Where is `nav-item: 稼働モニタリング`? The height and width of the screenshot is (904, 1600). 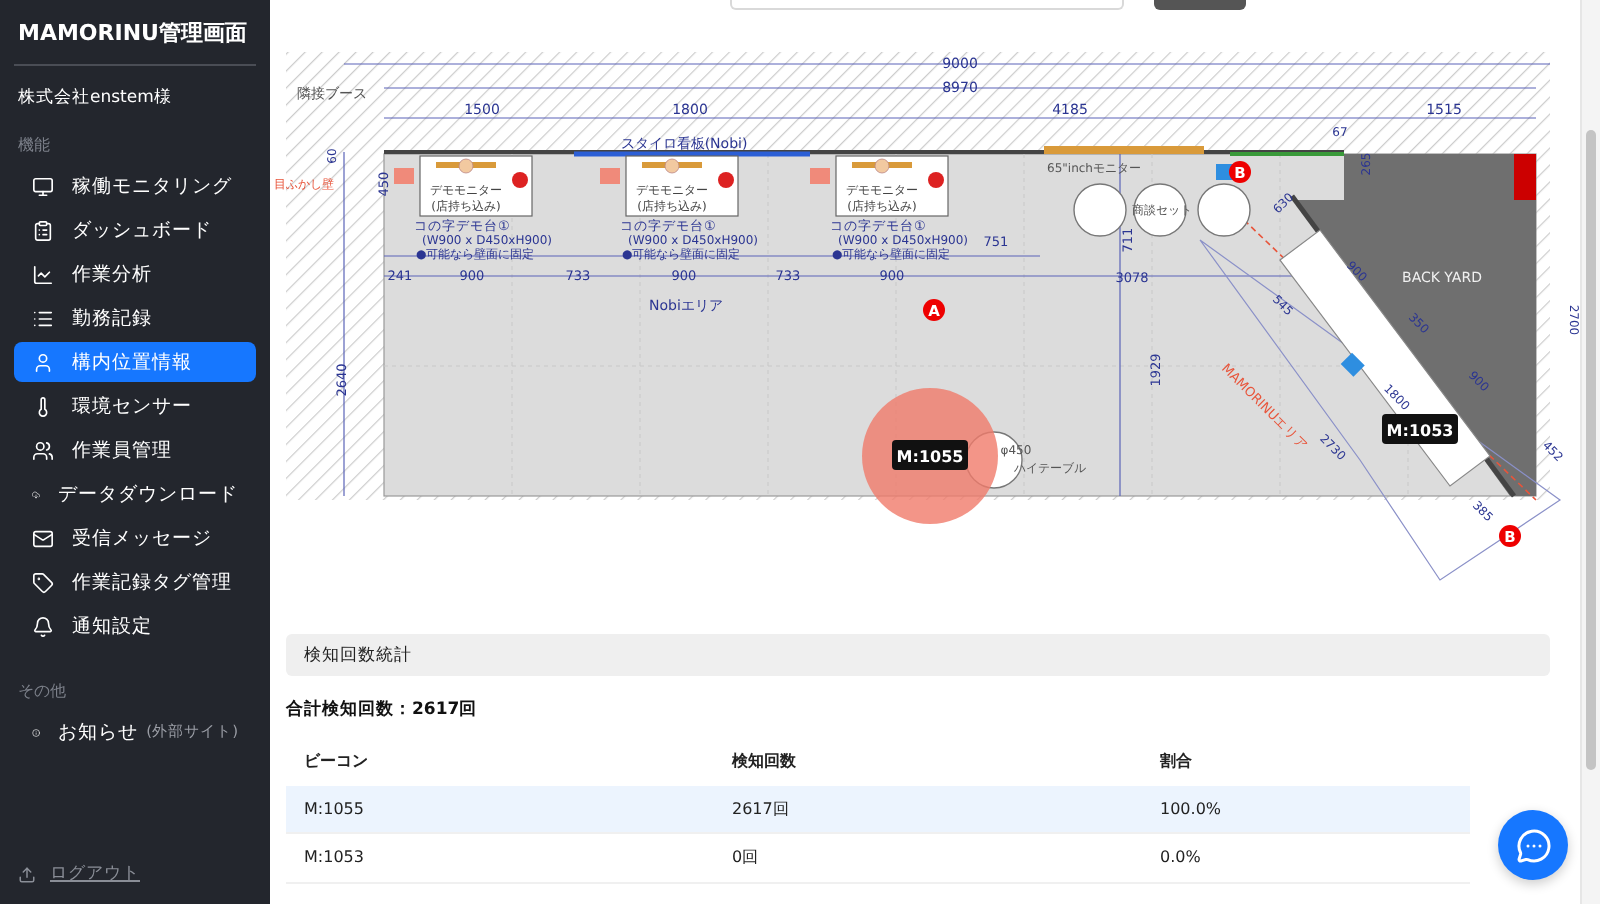 nav-item: 稼働モニタリング is located at coordinates (135, 186).